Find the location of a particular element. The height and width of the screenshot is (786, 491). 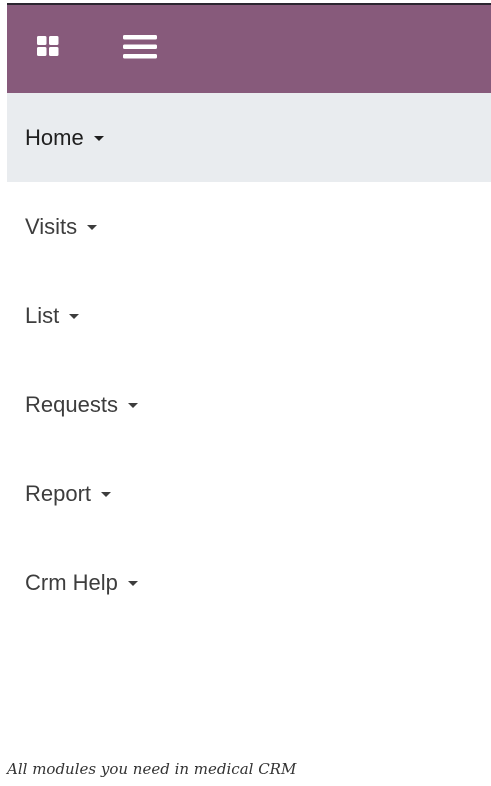

hamburger-menu-icon is located at coordinates (140, 47).